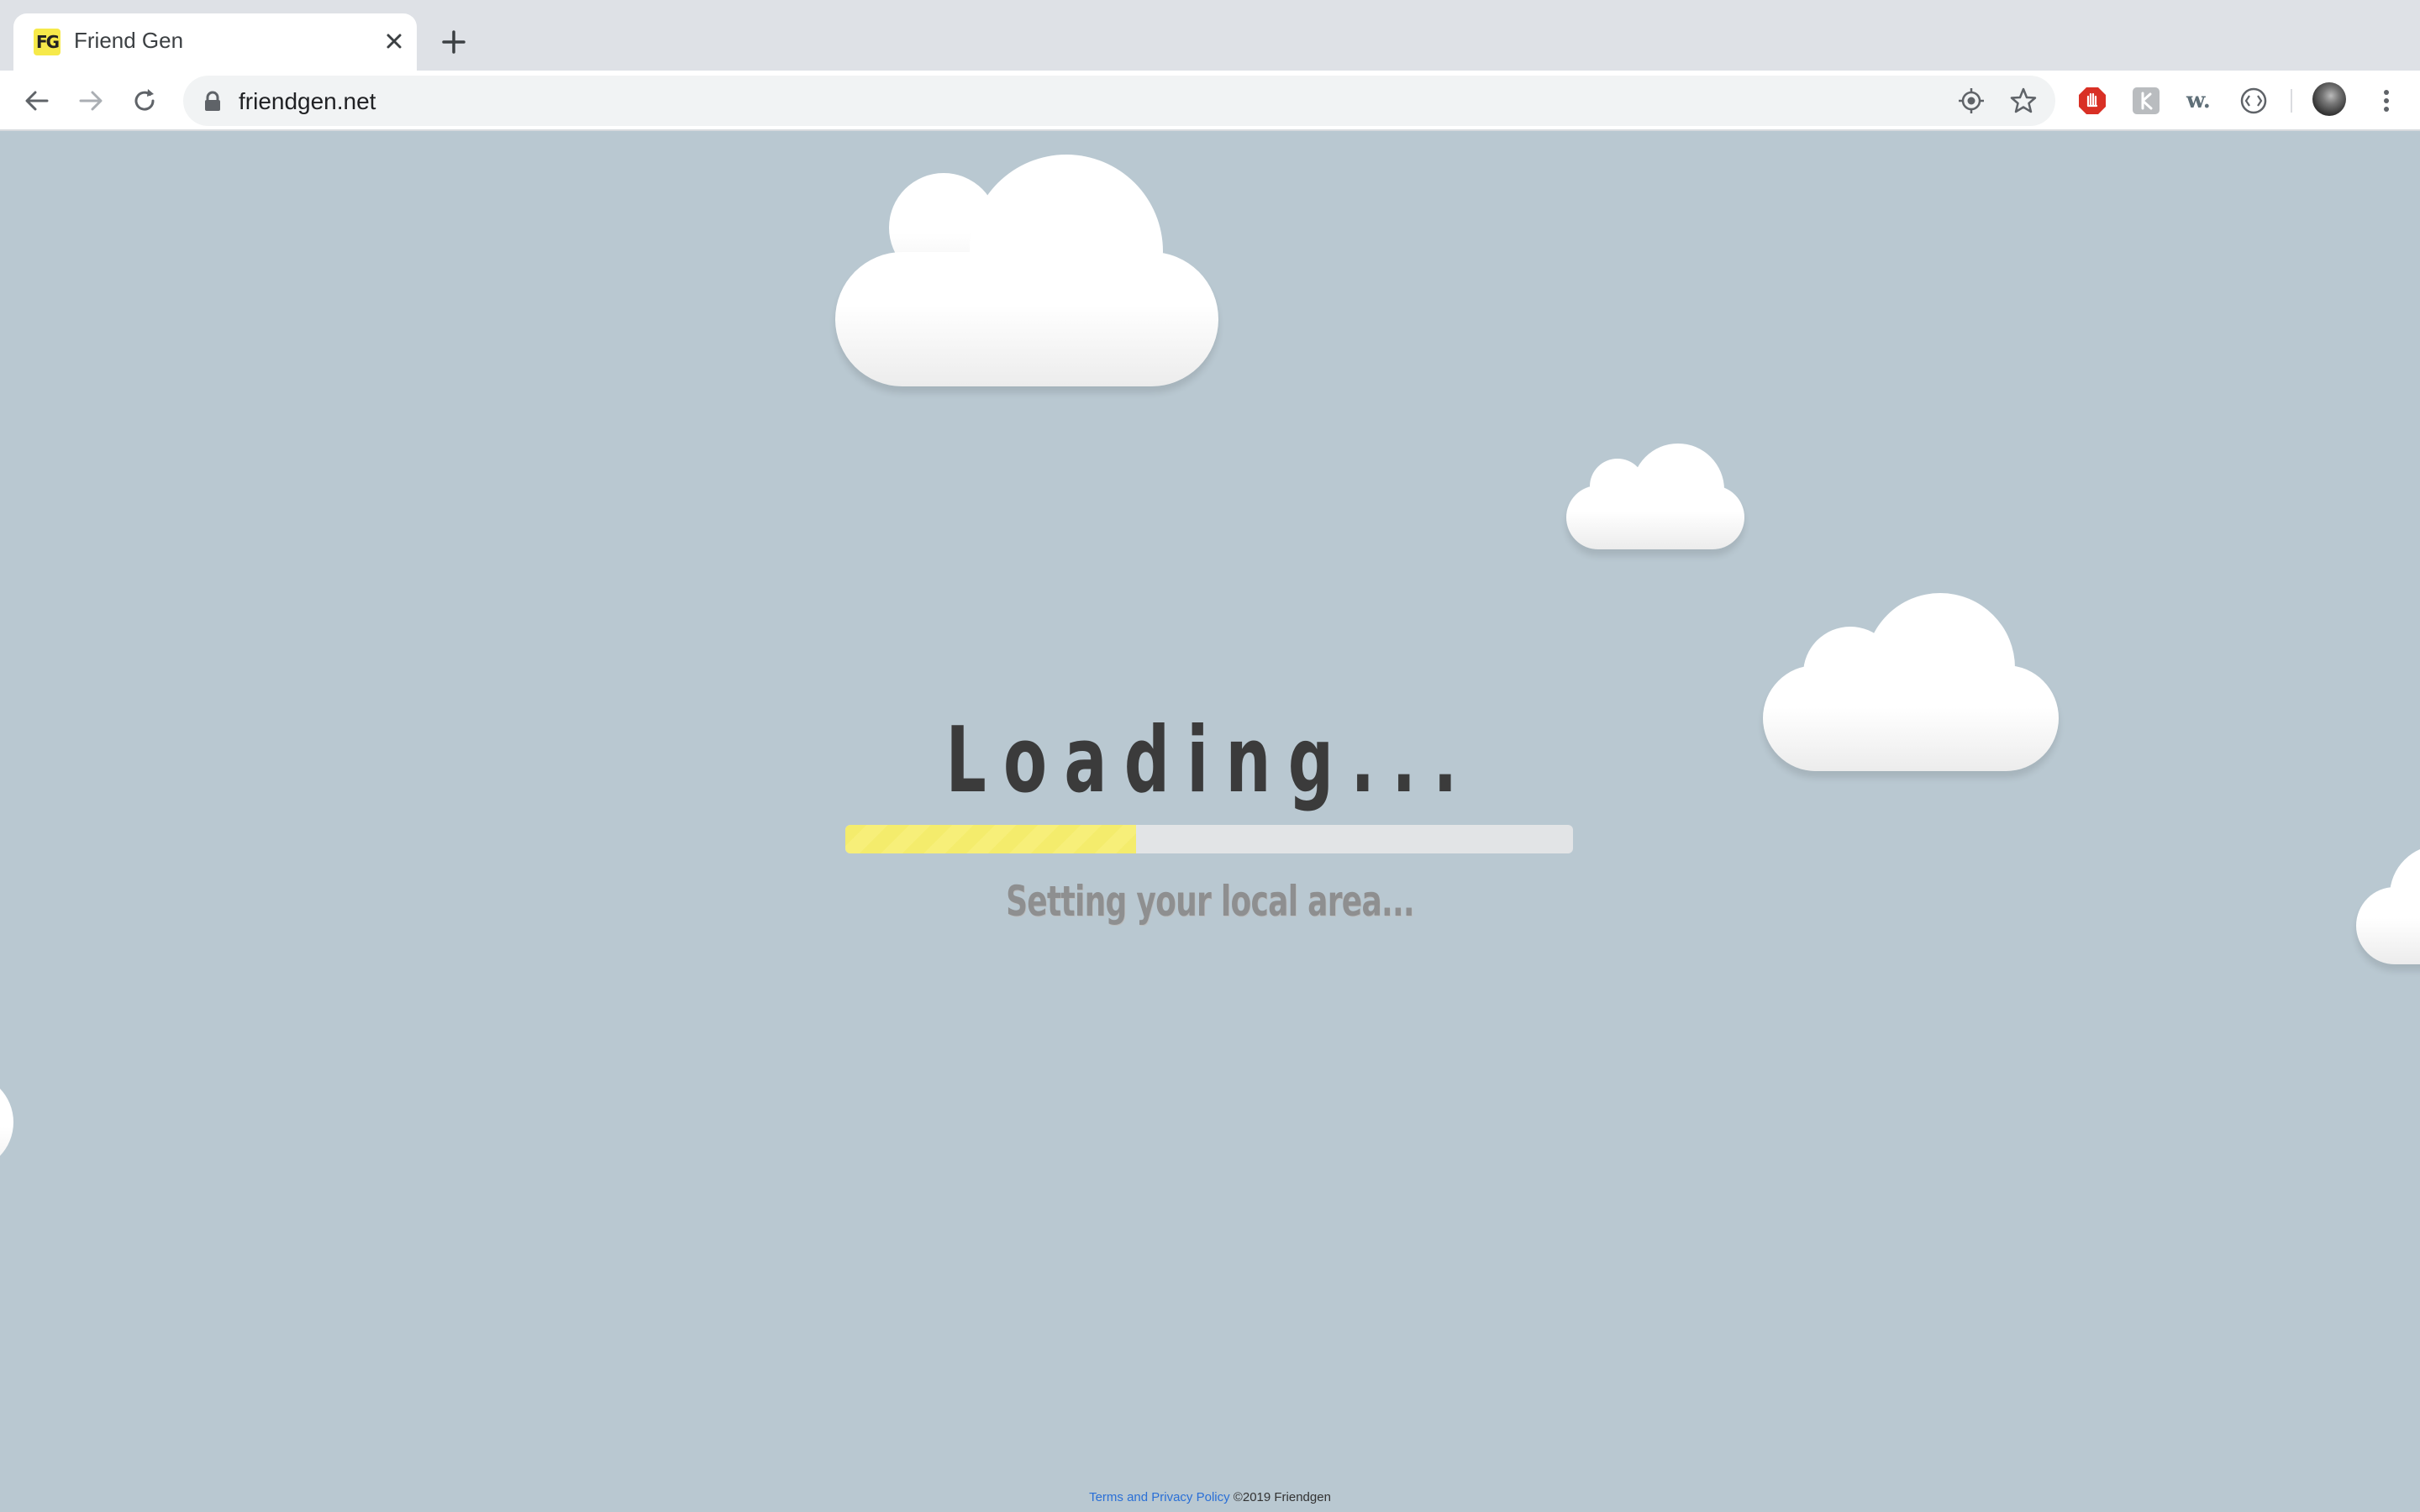 The height and width of the screenshot is (1512, 2420). I want to click on forward-icon, so click(91, 101).